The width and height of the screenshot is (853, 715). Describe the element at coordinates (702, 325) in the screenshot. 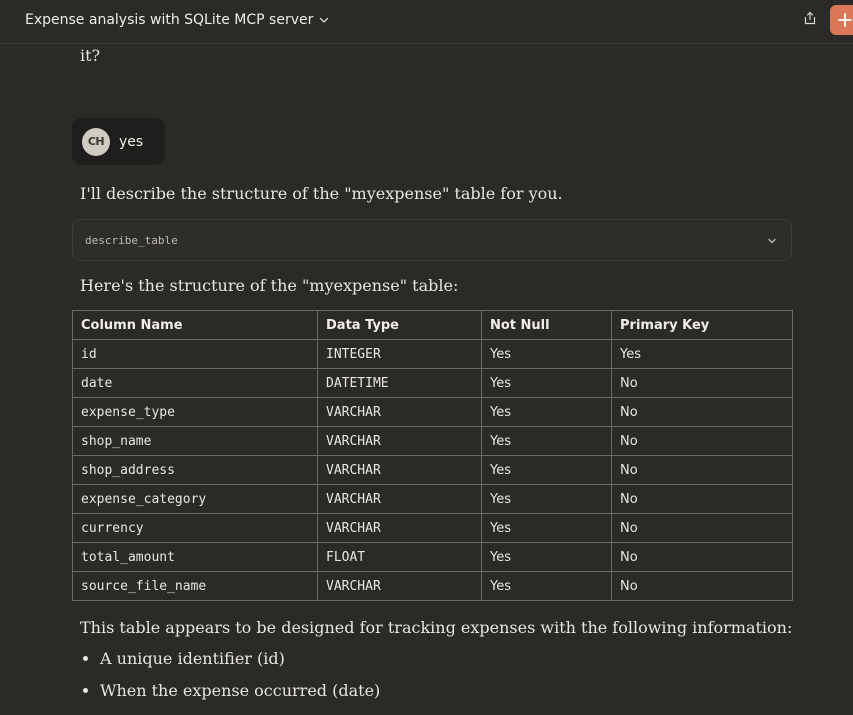

I see `column-header: Primary Key` at that location.